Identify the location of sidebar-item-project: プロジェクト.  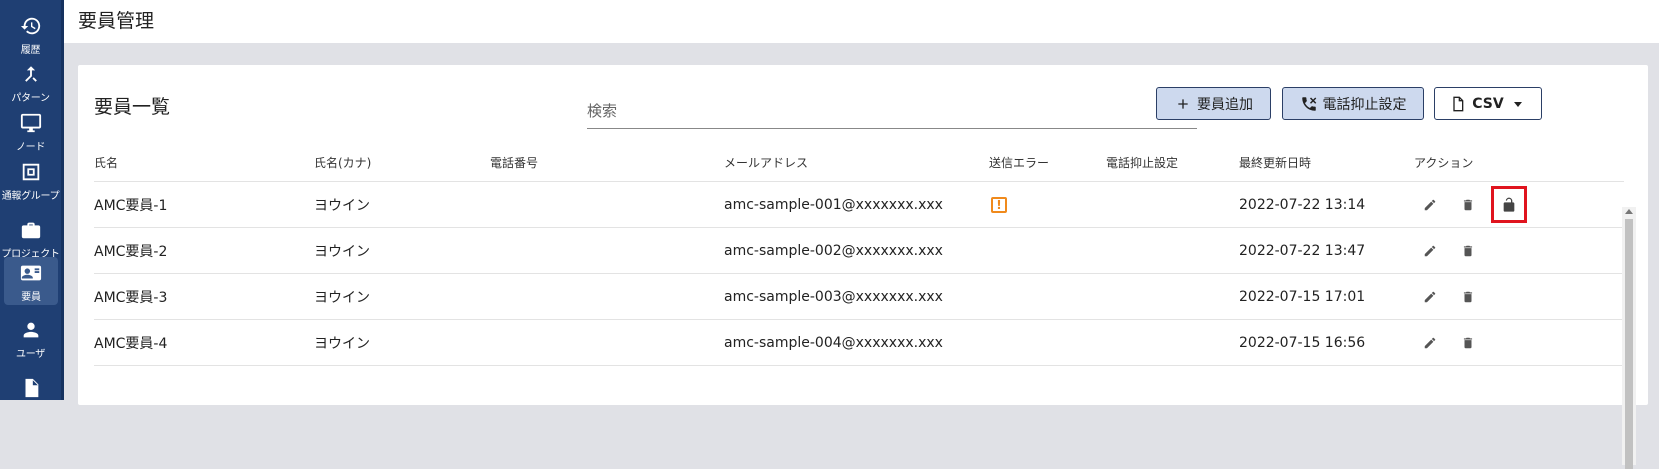
(30, 238).